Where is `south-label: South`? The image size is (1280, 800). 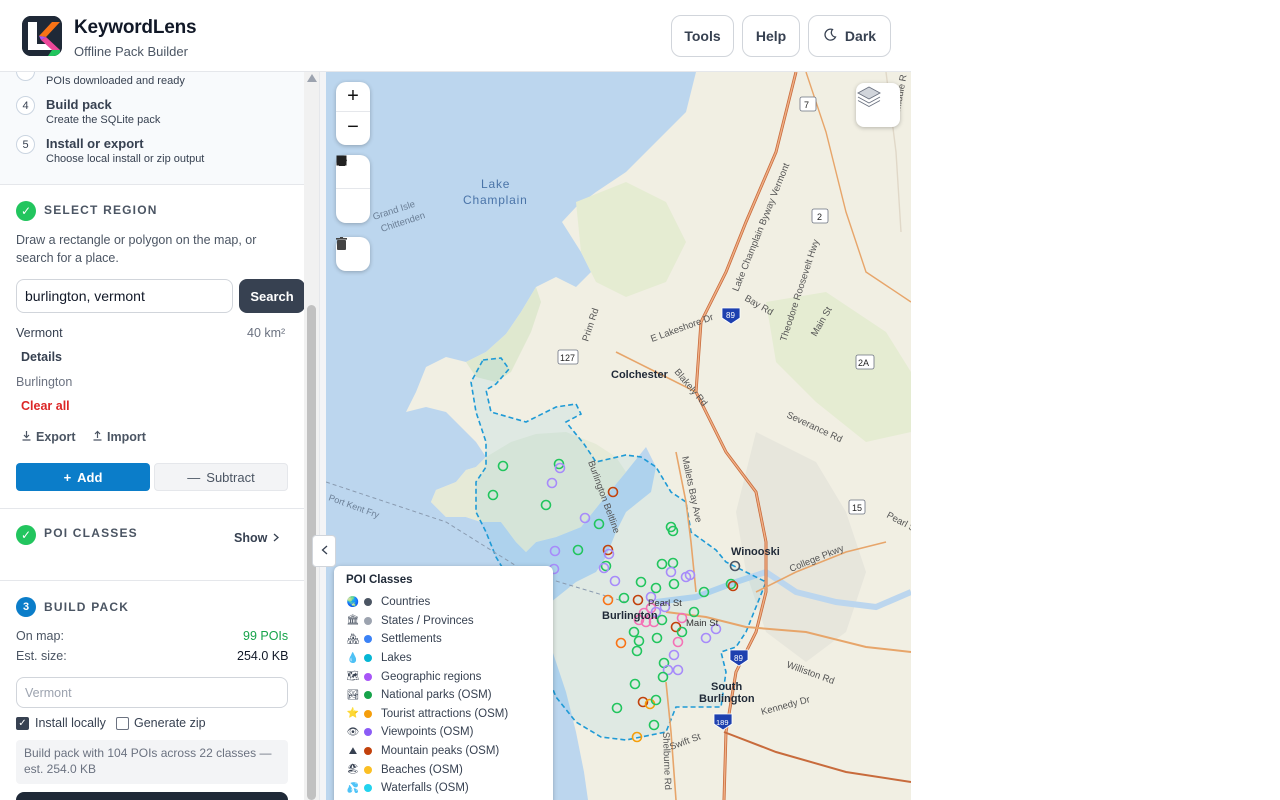 south-label: South is located at coordinates (726, 687).